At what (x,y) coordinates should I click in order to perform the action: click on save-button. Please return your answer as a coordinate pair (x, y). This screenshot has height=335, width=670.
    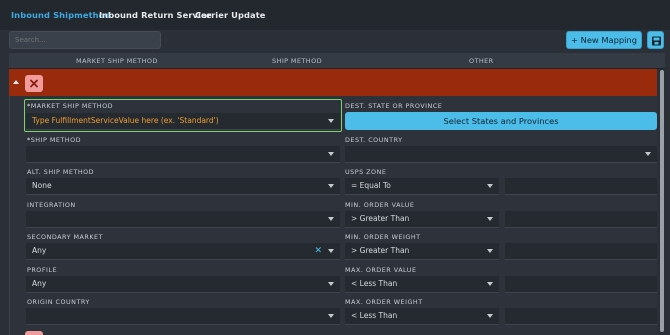
    Looking at the image, I should click on (655, 40).